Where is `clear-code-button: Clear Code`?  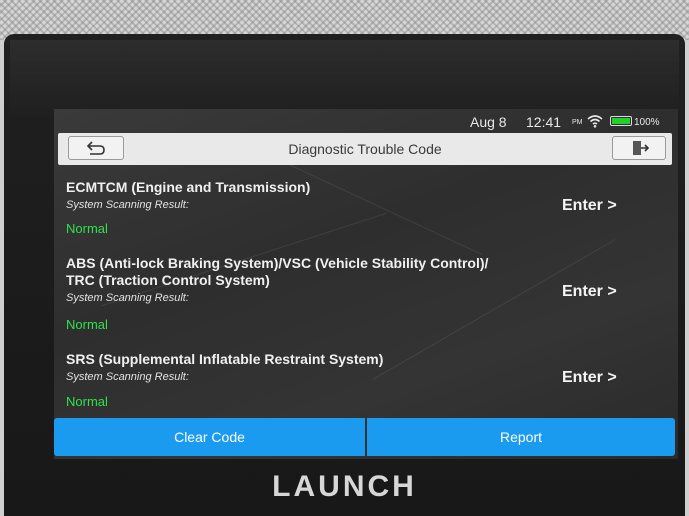 clear-code-button: Clear Code is located at coordinates (209, 437).